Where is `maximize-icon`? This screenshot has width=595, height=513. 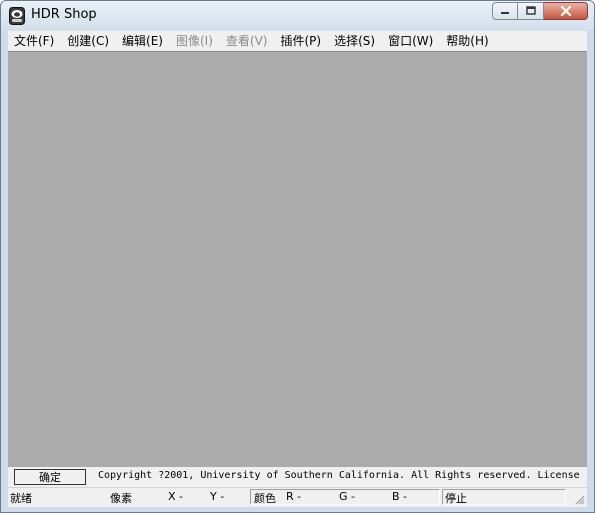
maximize-icon is located at coordinates (530, 10).